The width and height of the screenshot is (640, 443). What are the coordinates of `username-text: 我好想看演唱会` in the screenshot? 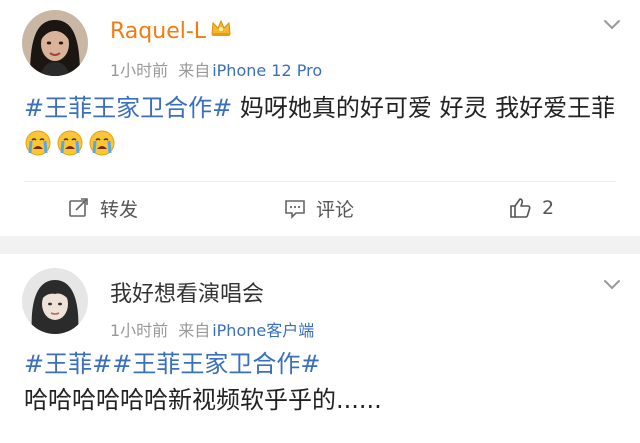 It's located at (187, 294).